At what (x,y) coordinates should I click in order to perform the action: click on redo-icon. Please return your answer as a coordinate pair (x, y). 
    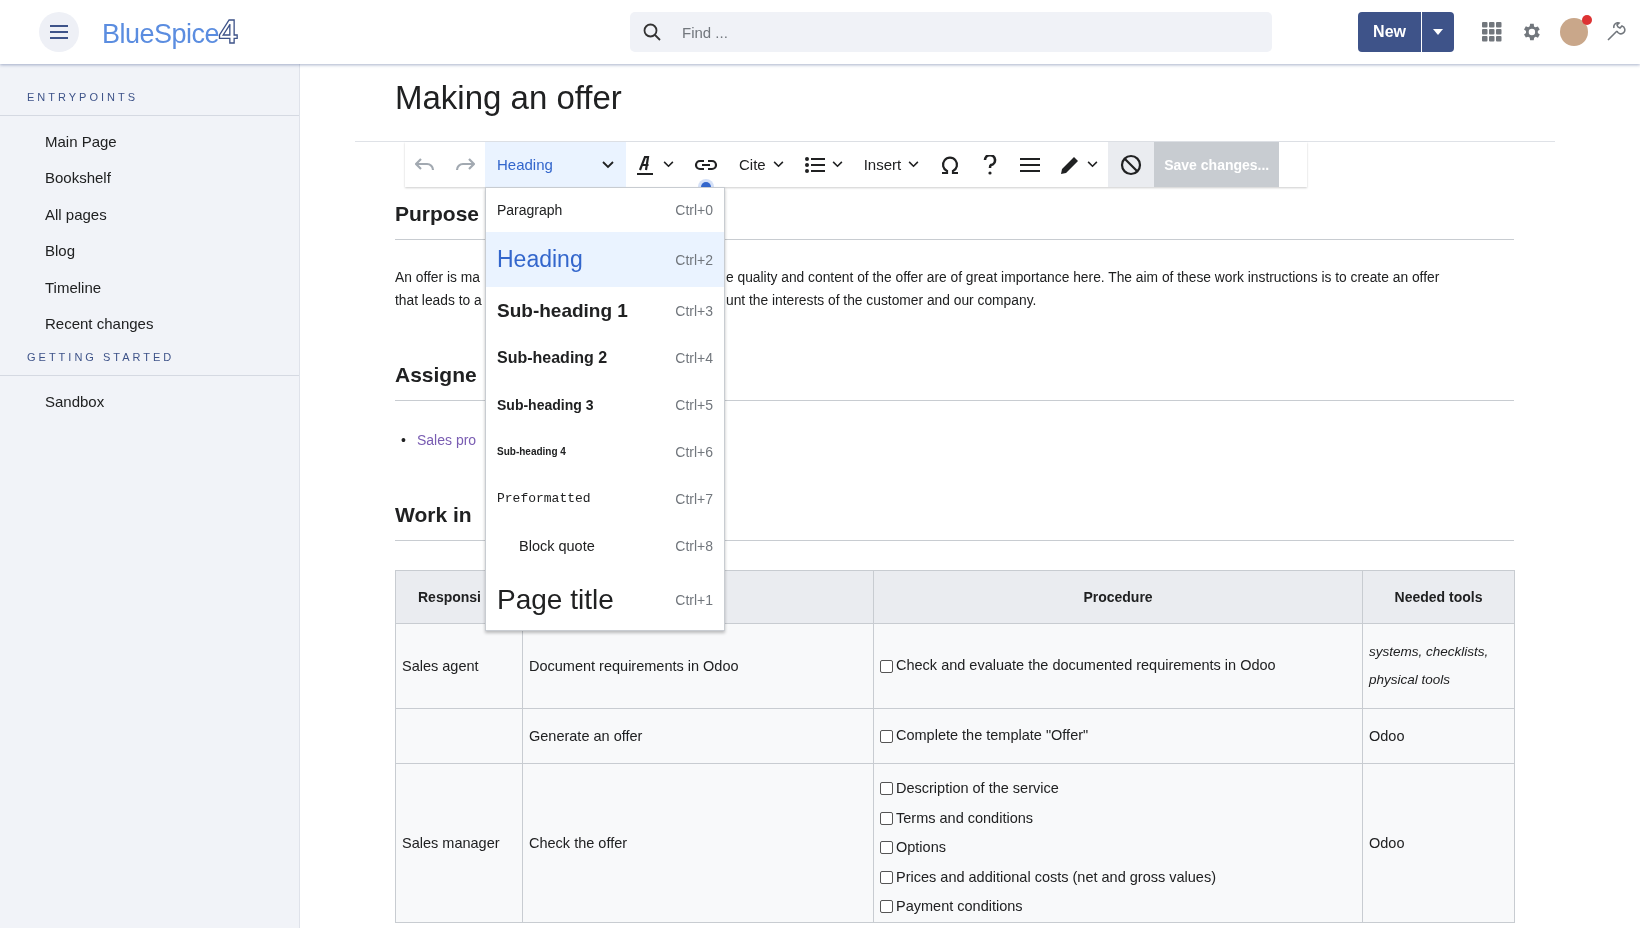
    Looking at the image, I should click on (465, 164).